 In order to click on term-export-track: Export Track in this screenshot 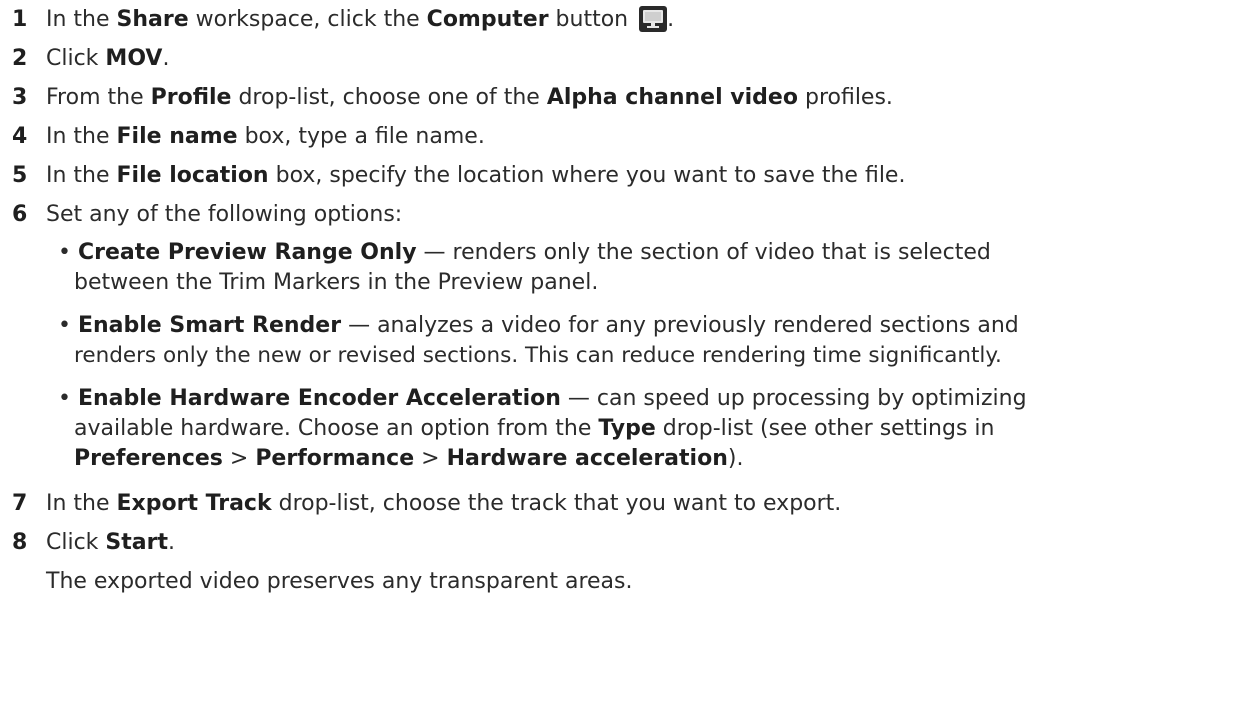, I will do `click(194, 503)`.